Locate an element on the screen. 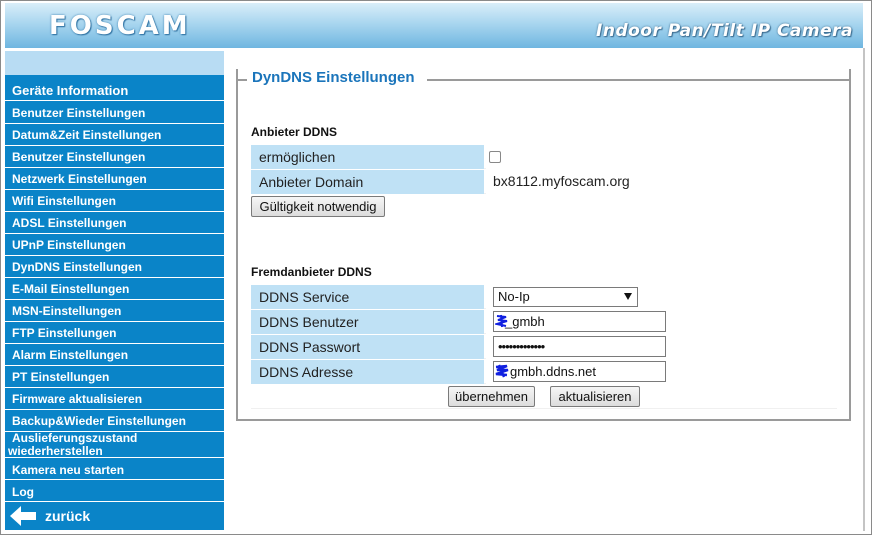 The image size is (872, 535). sidebar-item-date-time: Datum&Zeit Einstellungen is located at coordinates (114, 135).